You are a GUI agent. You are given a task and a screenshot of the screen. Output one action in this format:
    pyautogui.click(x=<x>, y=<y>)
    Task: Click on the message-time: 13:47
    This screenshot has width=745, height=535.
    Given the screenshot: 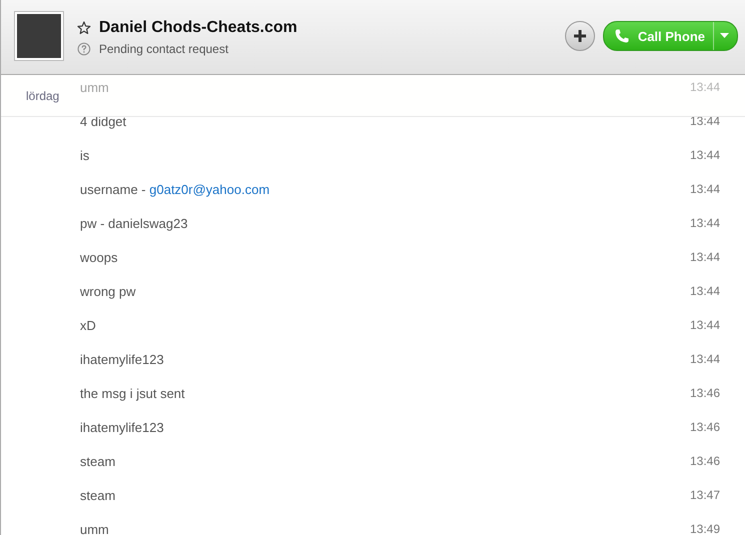 What is the action you would take?
    pyautogui.click(x=705, y=495)
    